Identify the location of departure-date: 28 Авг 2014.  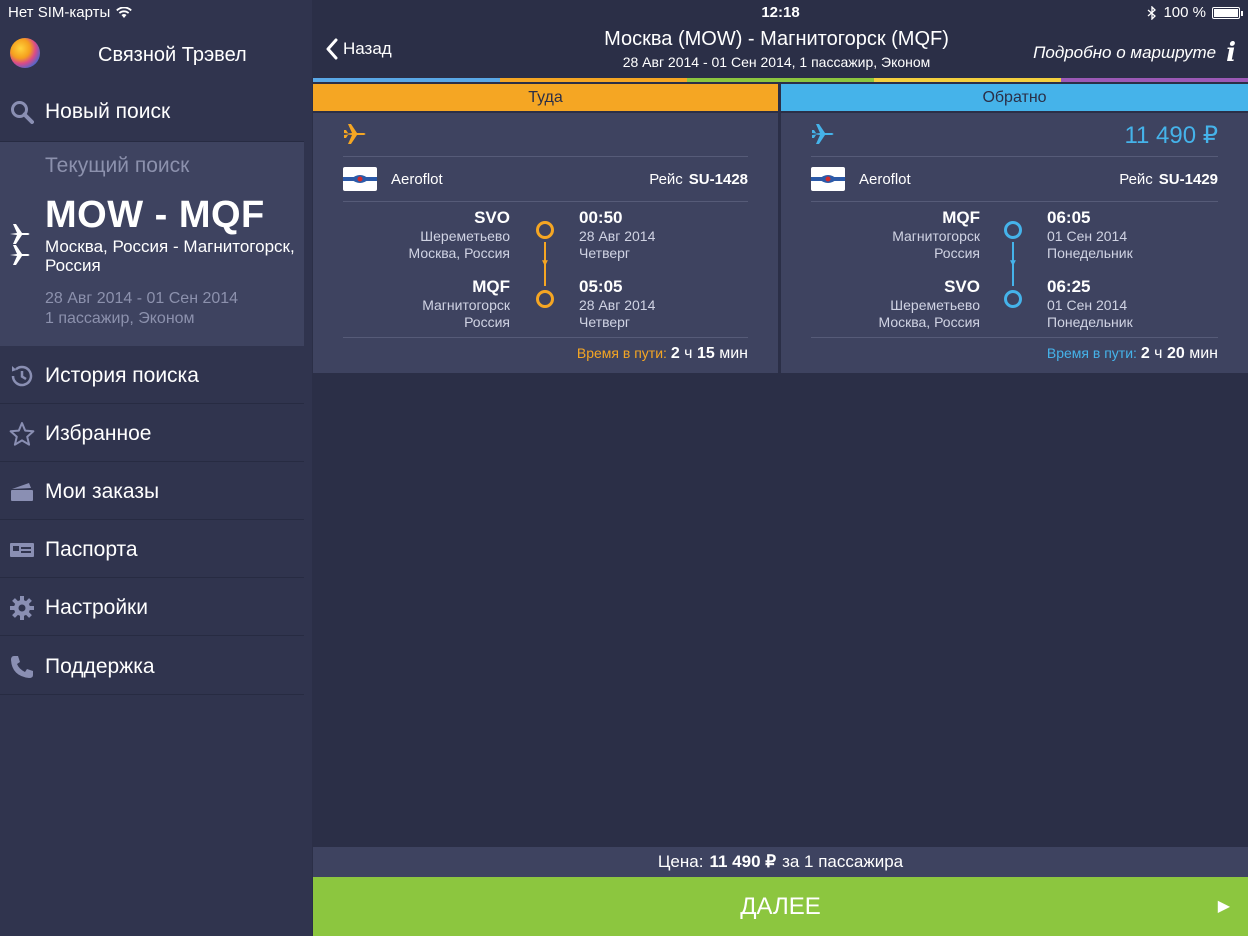
(617, 236).